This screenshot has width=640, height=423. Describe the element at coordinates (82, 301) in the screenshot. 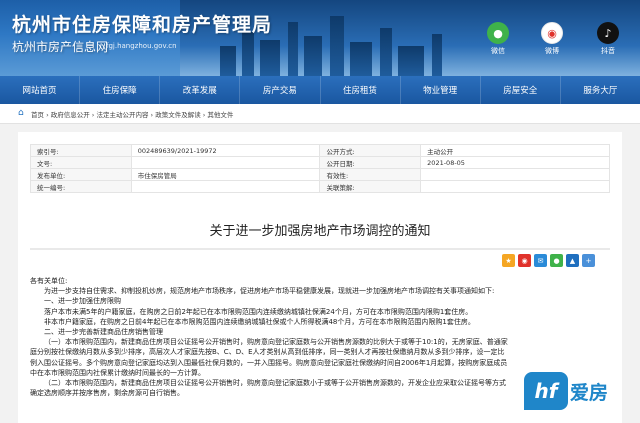

I see `section-heading: 一、进一步加强住房限购` at that location.